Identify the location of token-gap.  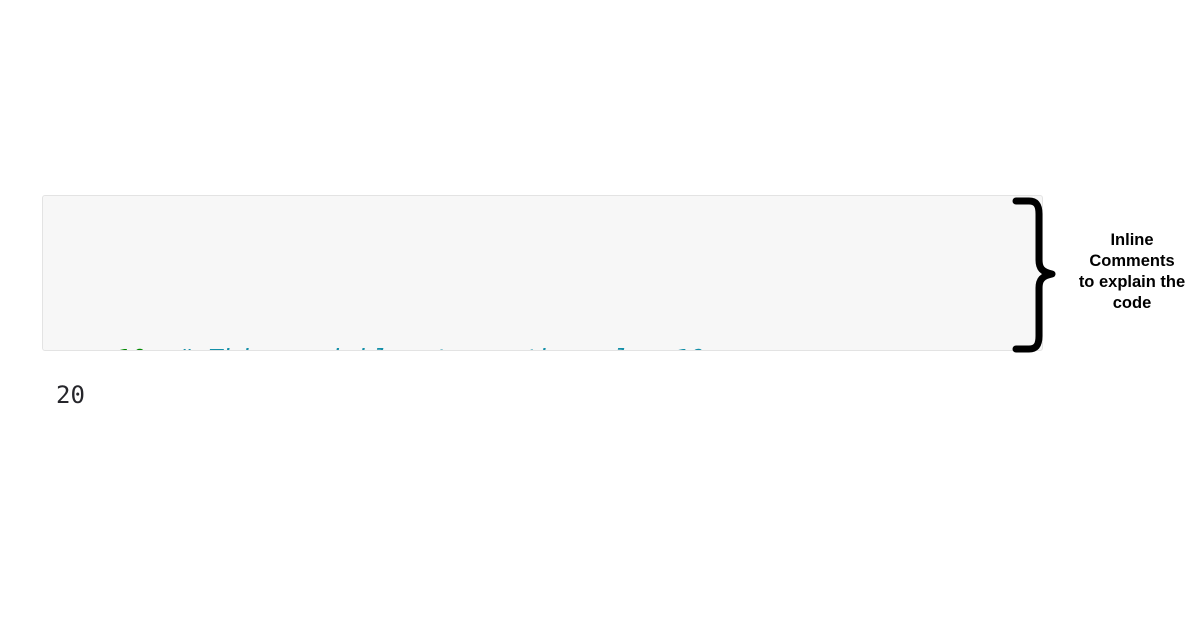
(162, 347).